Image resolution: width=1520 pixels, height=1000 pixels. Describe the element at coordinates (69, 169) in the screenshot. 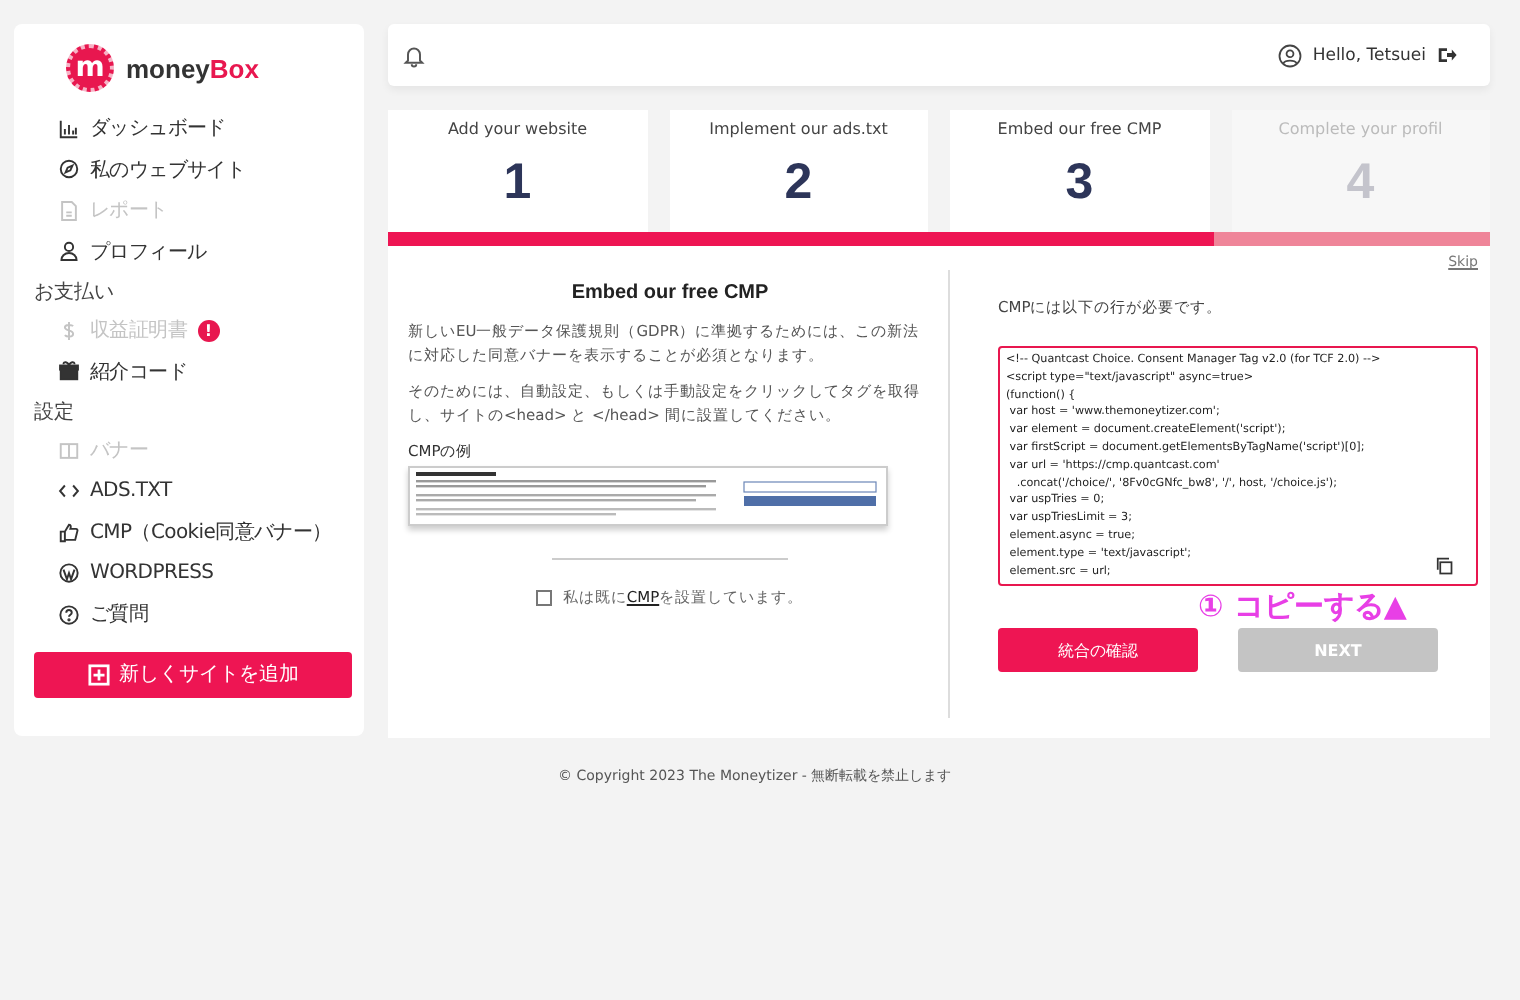

I see `compass-icon` at that location.